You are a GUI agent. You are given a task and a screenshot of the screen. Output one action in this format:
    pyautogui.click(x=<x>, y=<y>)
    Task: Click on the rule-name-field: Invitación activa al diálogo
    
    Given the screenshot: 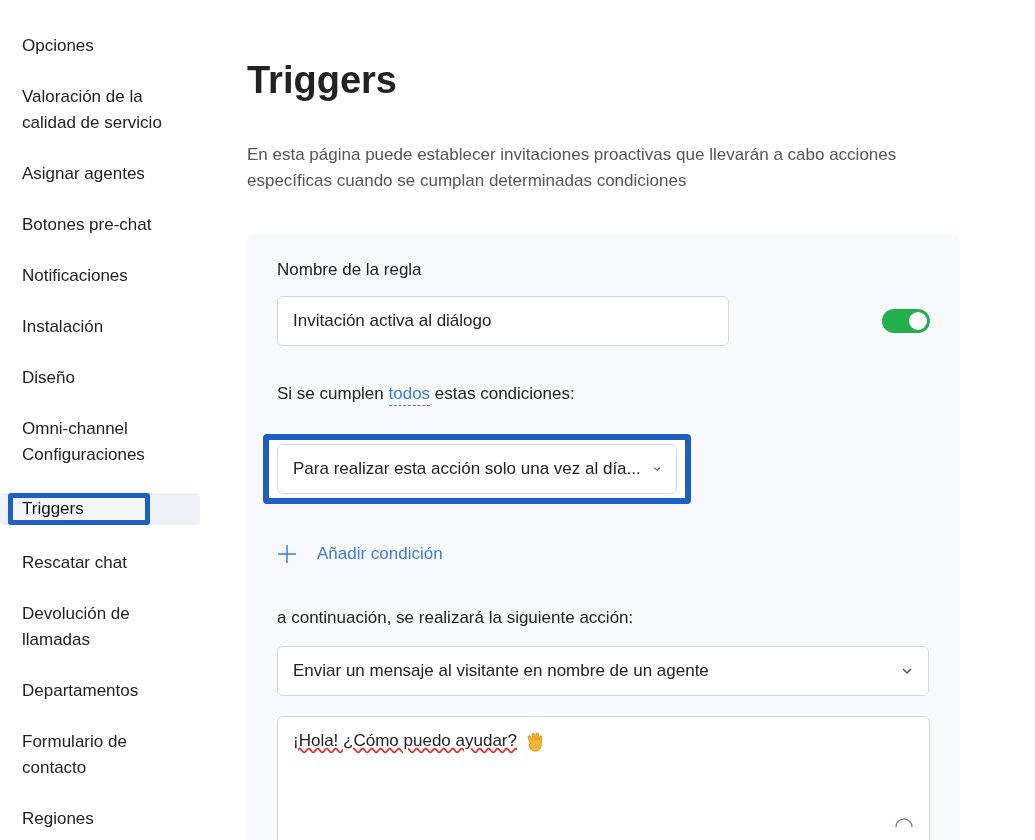 What is the action you would take?
    pyautogui.click(x=503, y=321)
    